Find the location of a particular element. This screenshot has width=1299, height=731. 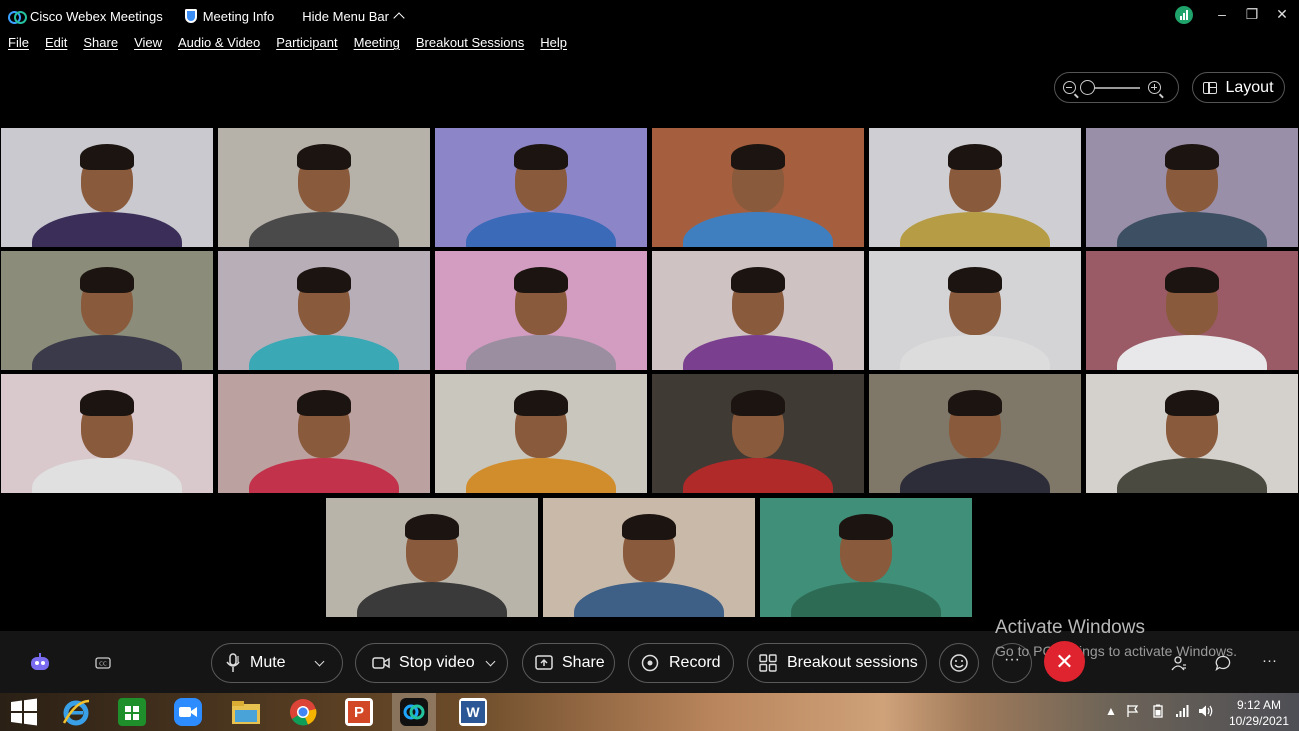

zoom-slider is located at coordinates (1110, 87).